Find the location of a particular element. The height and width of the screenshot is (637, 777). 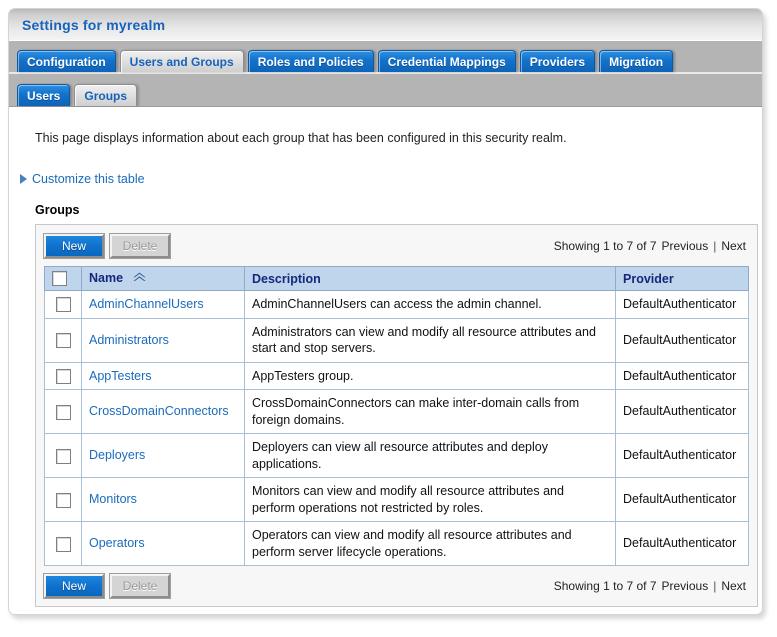

secondary-tabstrip: Users Groups is located at coordinates (385, 90).